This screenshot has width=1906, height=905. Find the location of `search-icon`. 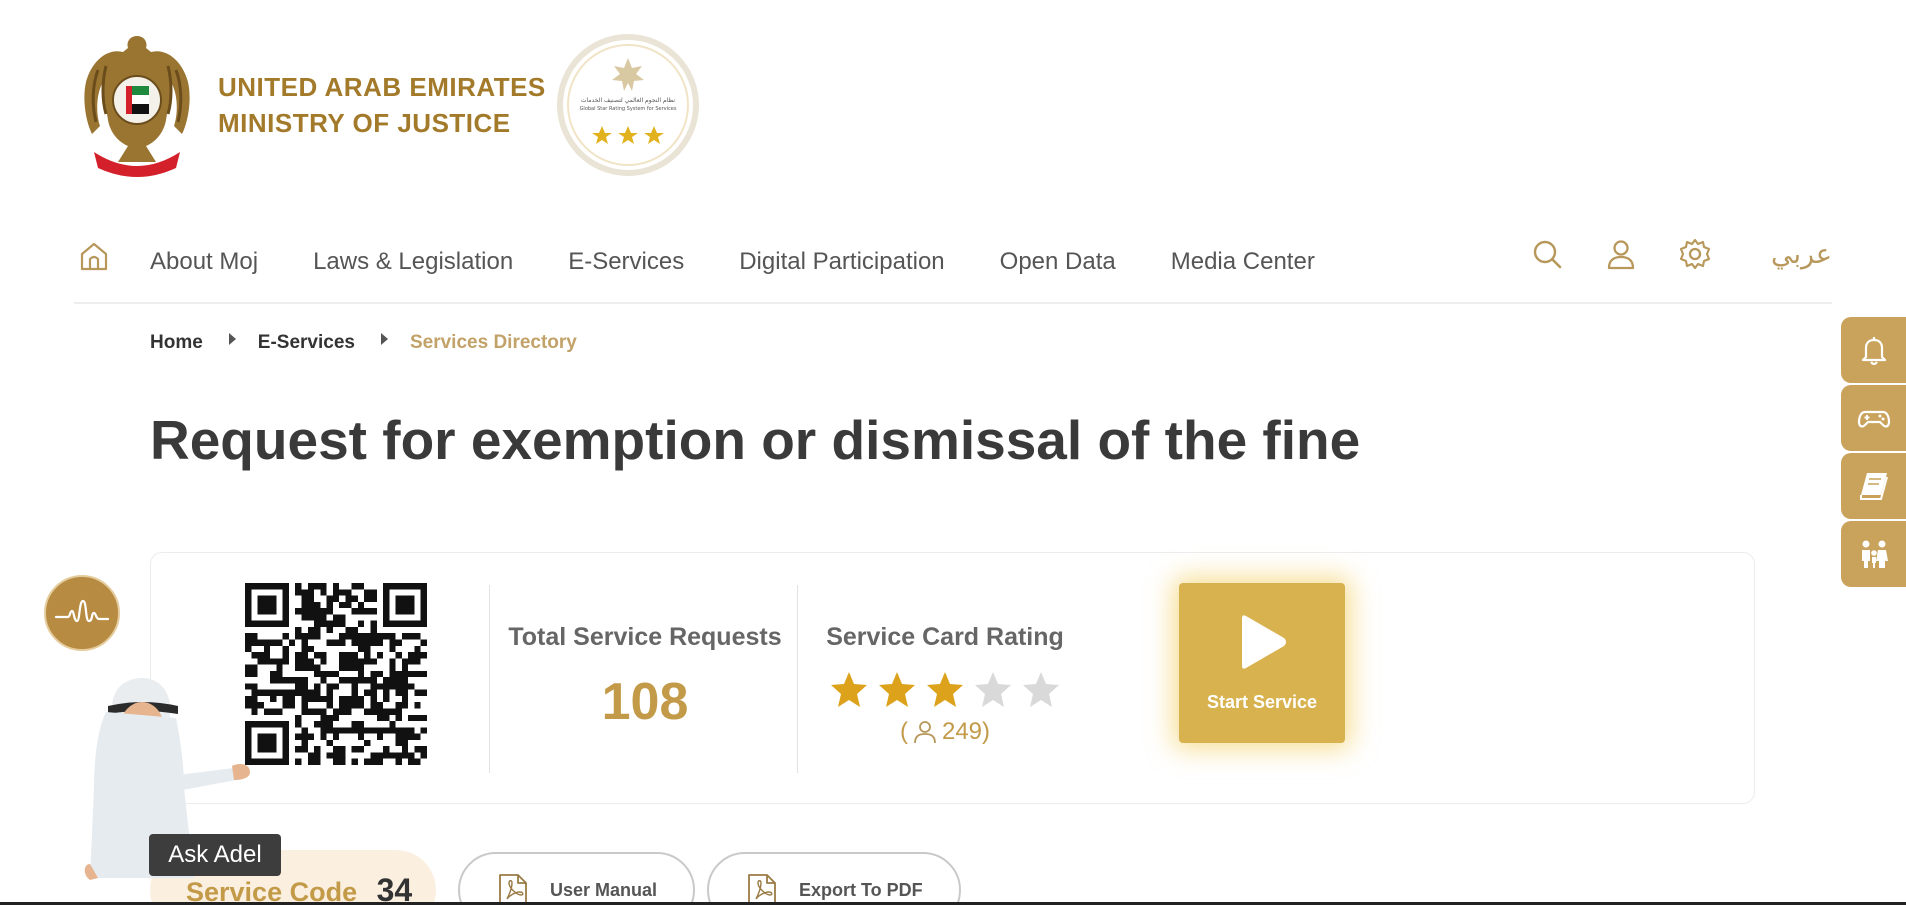

search-icon is located at coordinates (1547, 254).